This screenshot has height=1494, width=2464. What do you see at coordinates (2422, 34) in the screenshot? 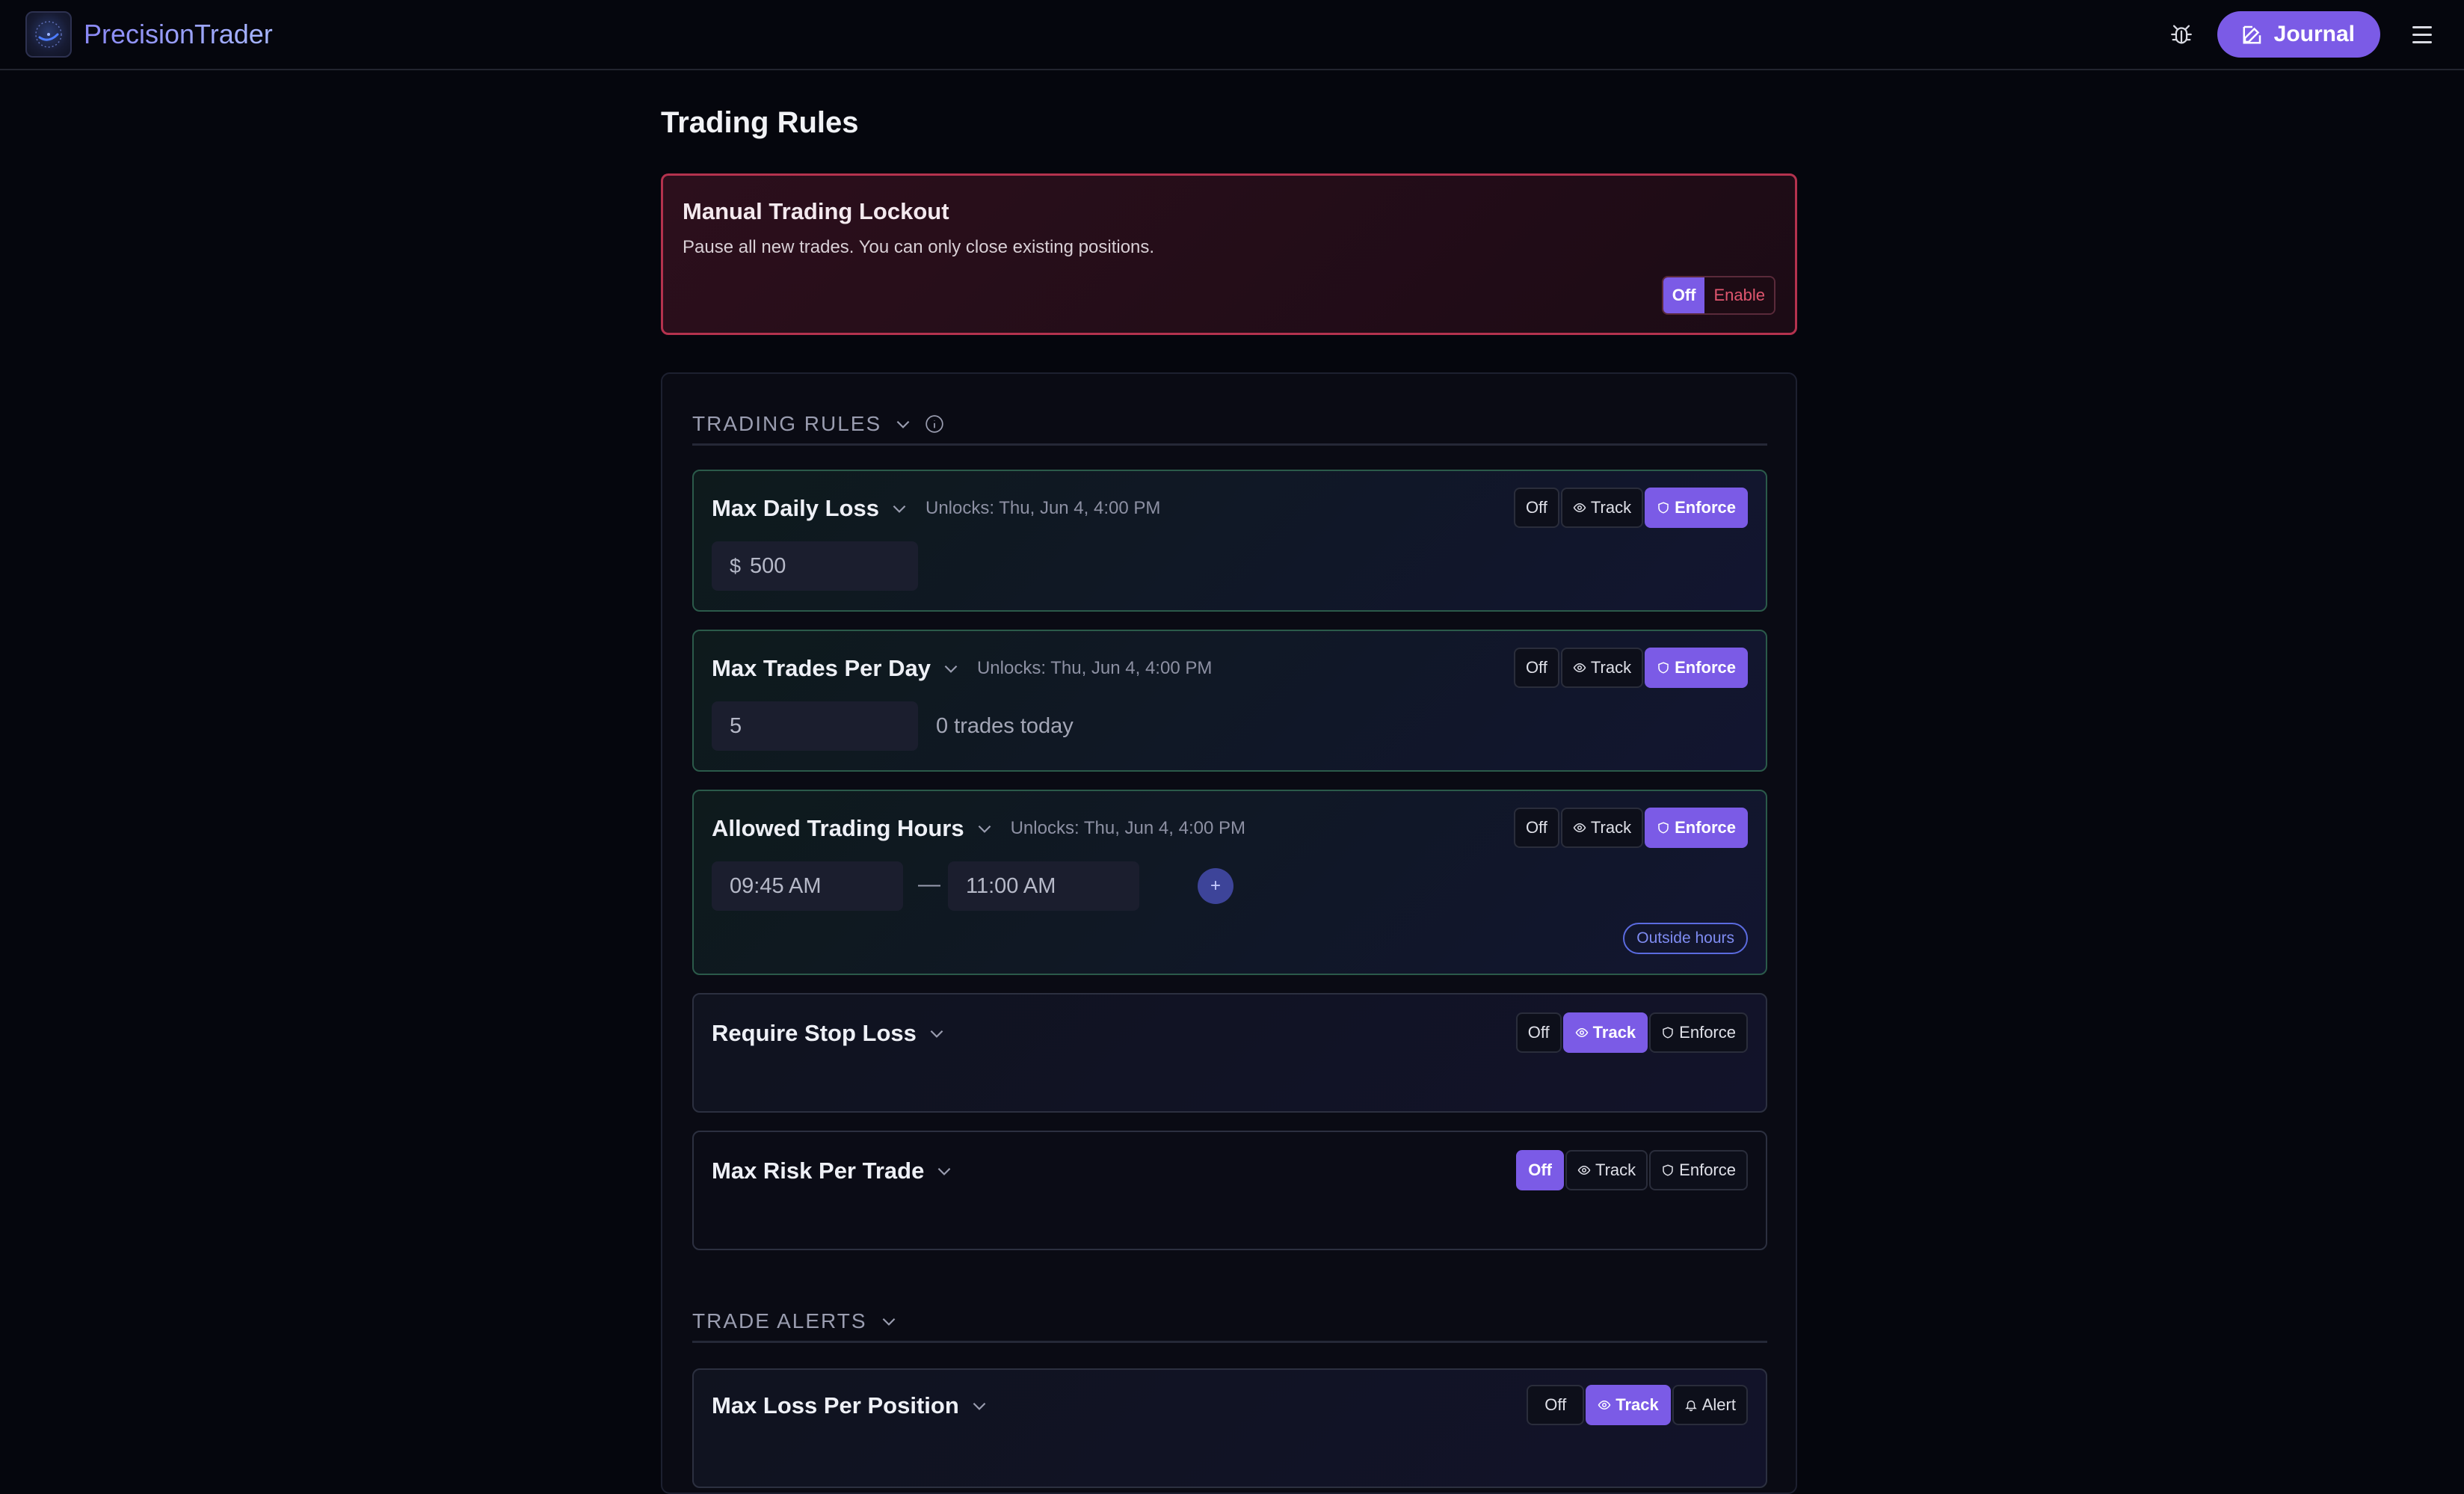
I see `hamburger-menu-icon` at bounding box center [2422, 34].